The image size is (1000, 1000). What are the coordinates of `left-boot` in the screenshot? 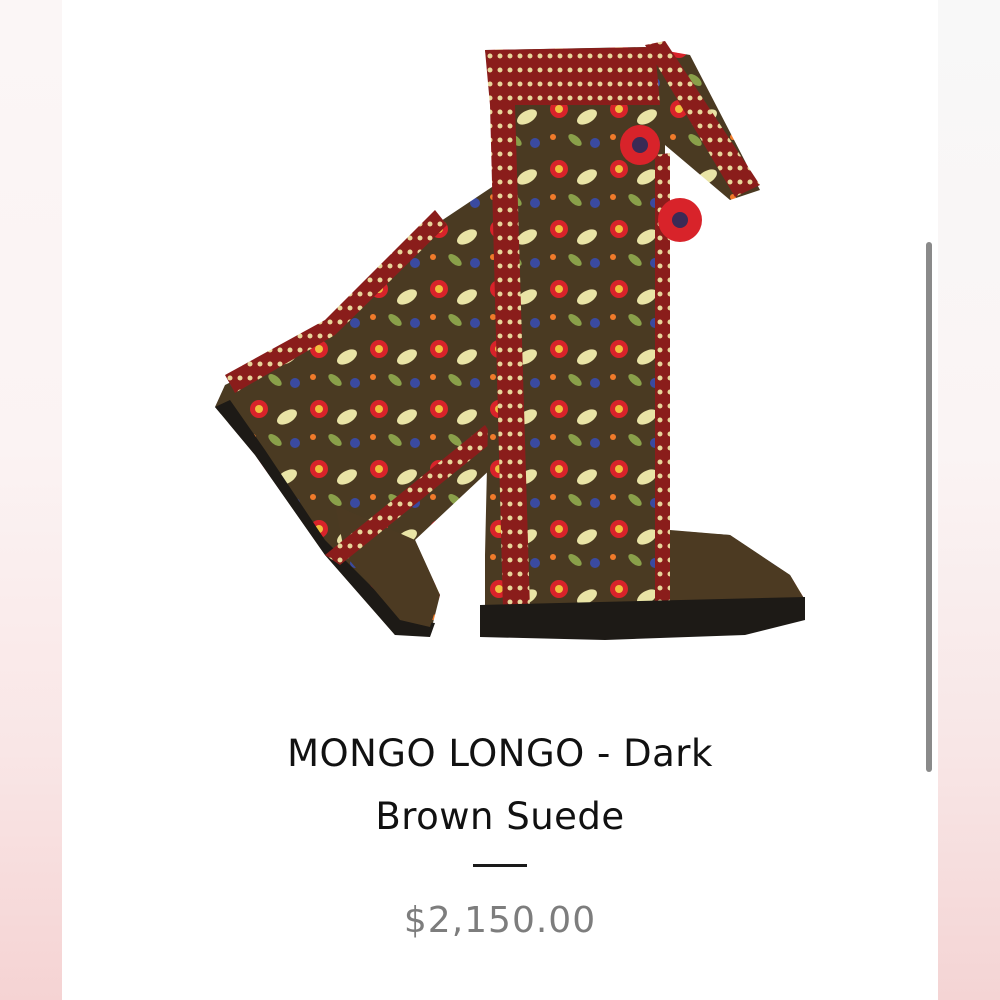 It's located at (355, 411).